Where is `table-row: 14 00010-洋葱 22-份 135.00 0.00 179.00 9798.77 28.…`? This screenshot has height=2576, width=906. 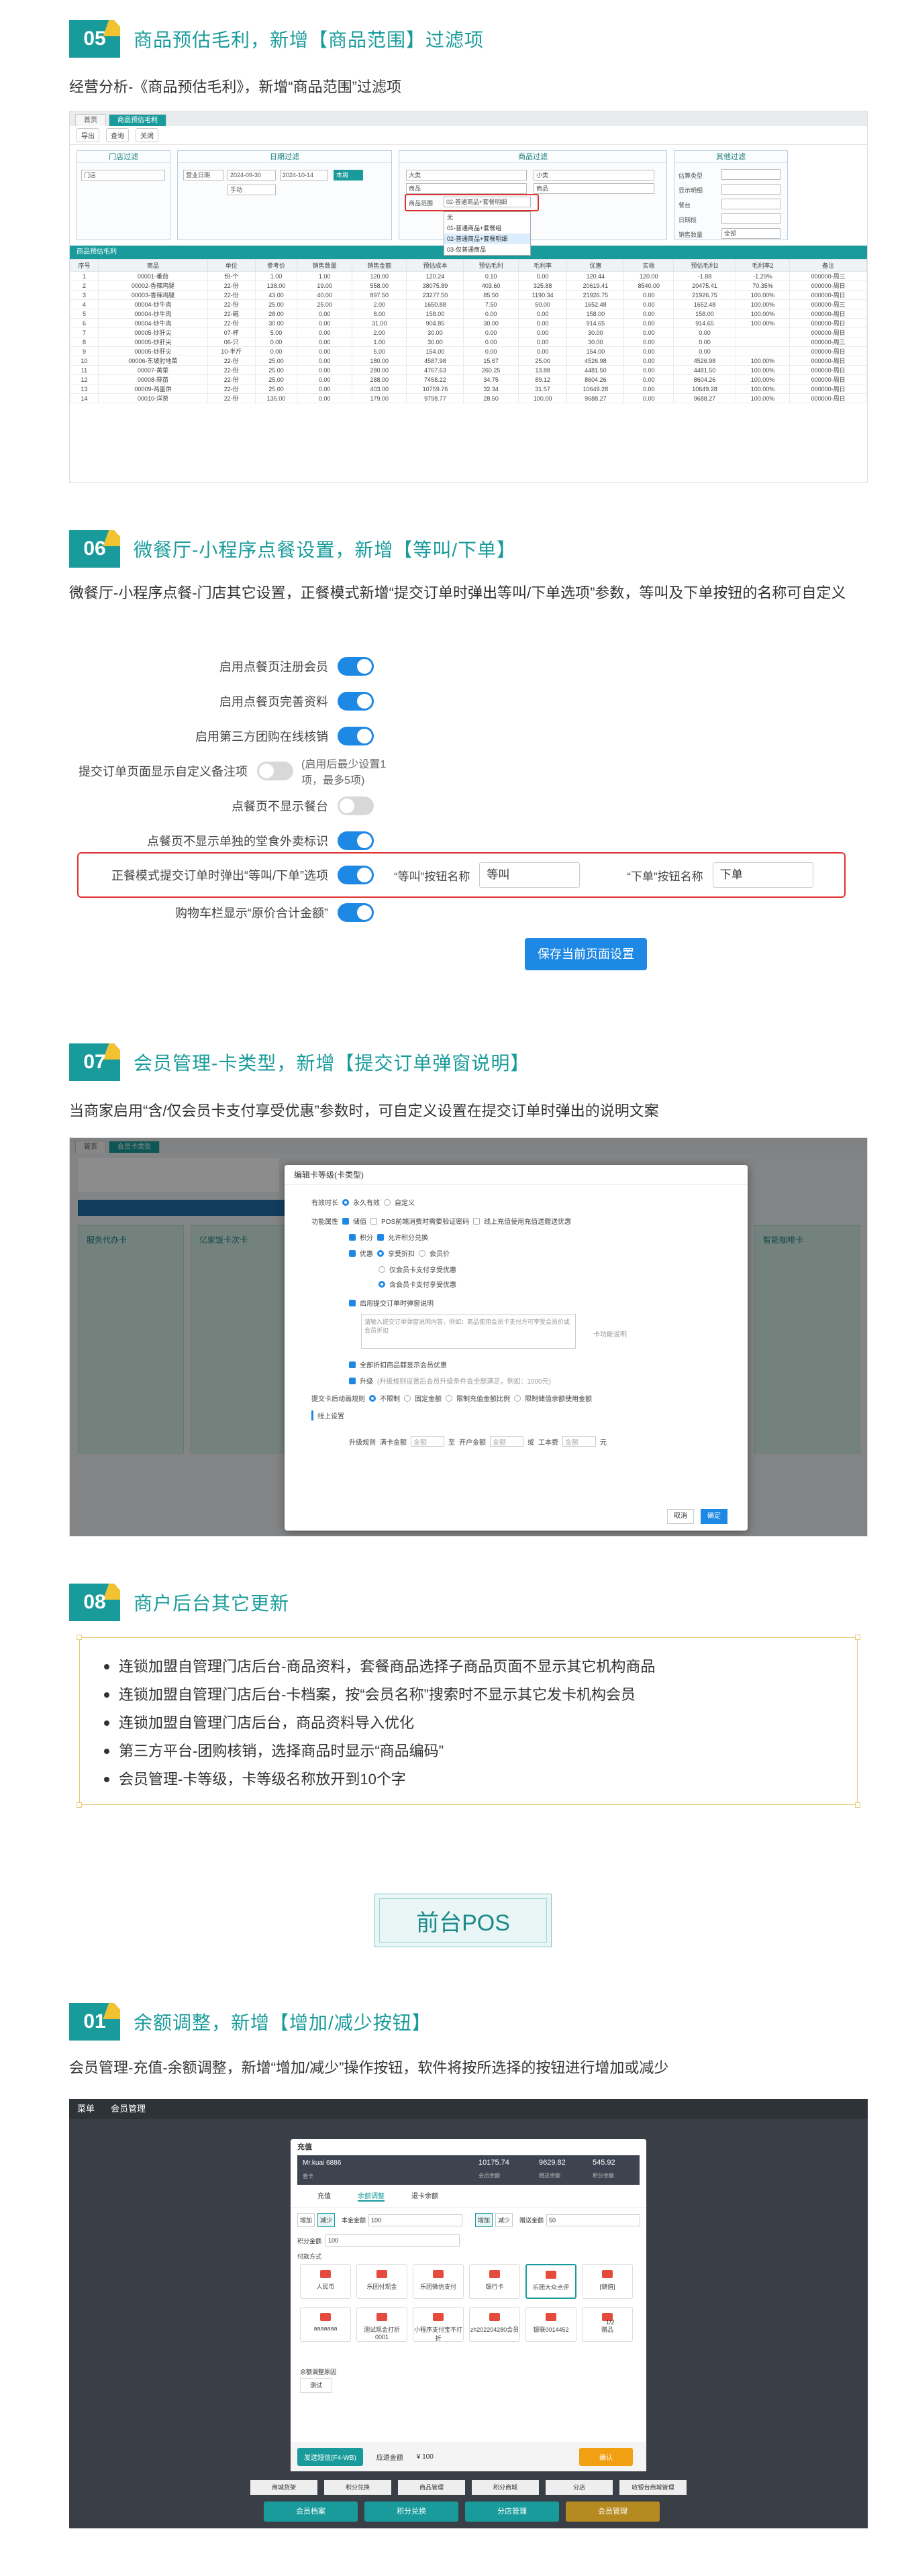
table-row: 14 00010-洋葱 22-份 135.00 0.00 179.00 9798.77 28.… is located at coordinates (468, 398).